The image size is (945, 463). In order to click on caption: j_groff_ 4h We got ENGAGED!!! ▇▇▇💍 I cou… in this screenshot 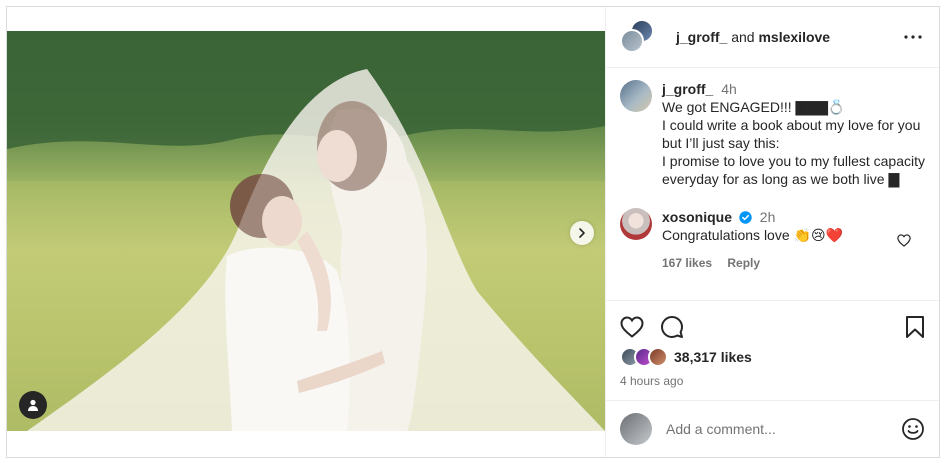, I will do `click(772, 134)`.